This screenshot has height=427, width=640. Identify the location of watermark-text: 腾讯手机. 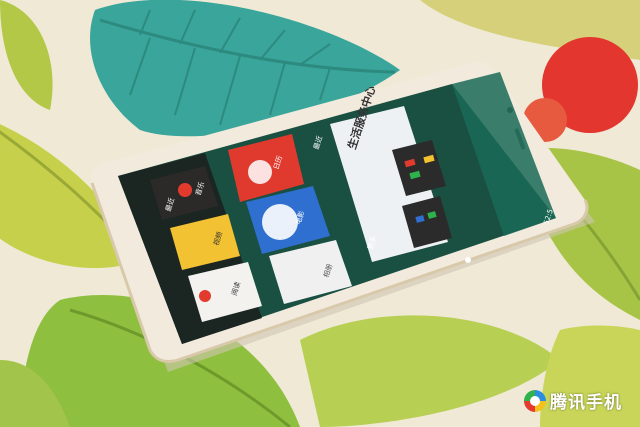
(586, 403).